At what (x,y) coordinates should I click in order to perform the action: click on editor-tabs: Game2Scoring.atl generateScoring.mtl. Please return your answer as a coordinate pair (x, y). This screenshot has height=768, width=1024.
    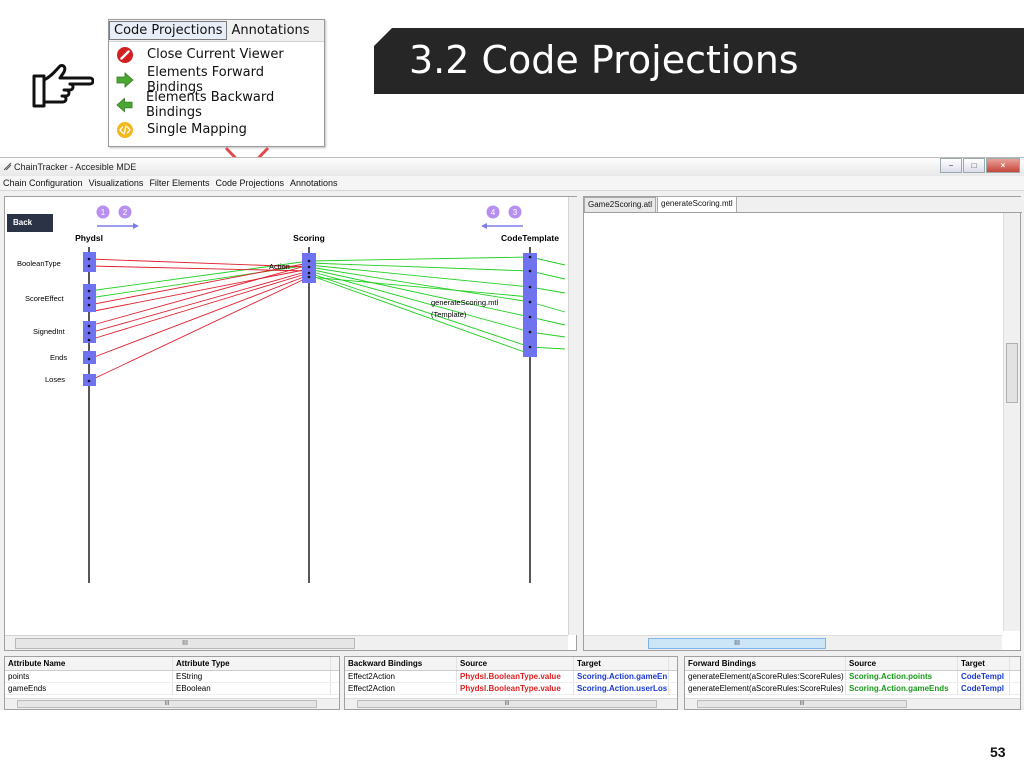
    Looking at the image, I should click on (803, 204).